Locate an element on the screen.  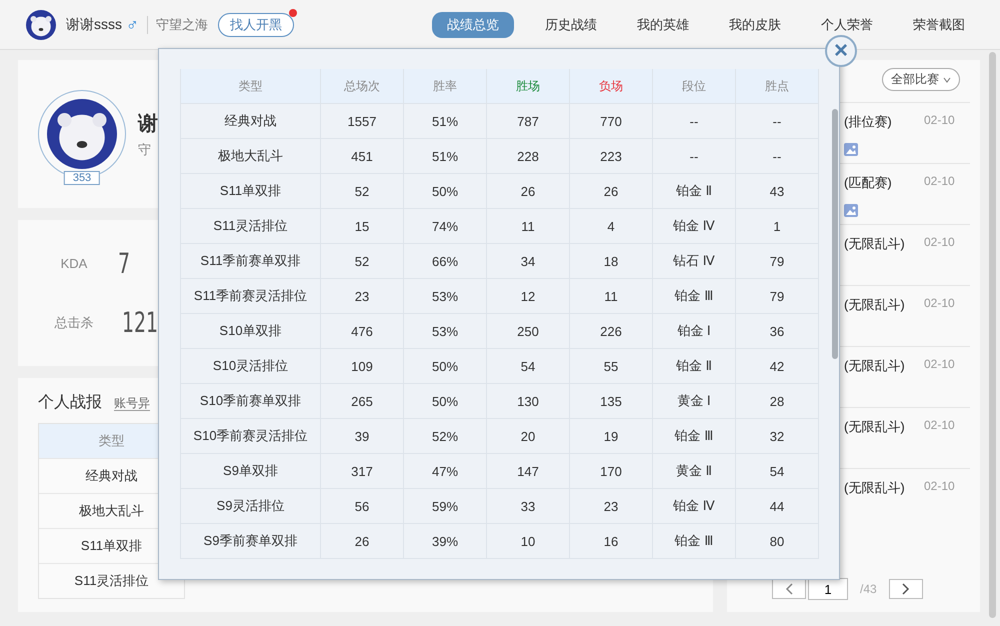
column-header: 胜率 is located at coordinates (445, 86).